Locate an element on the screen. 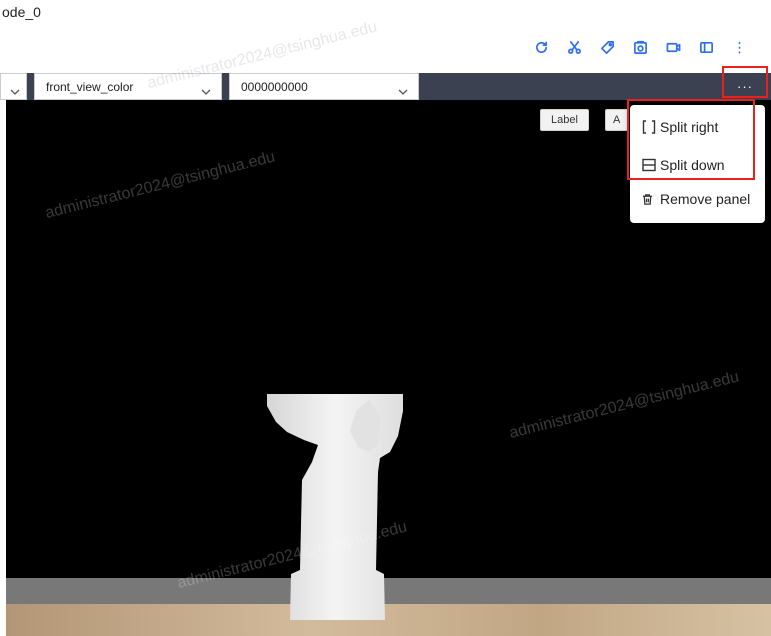  view-select-value: front_view_color is located at coordinates (90, 86).